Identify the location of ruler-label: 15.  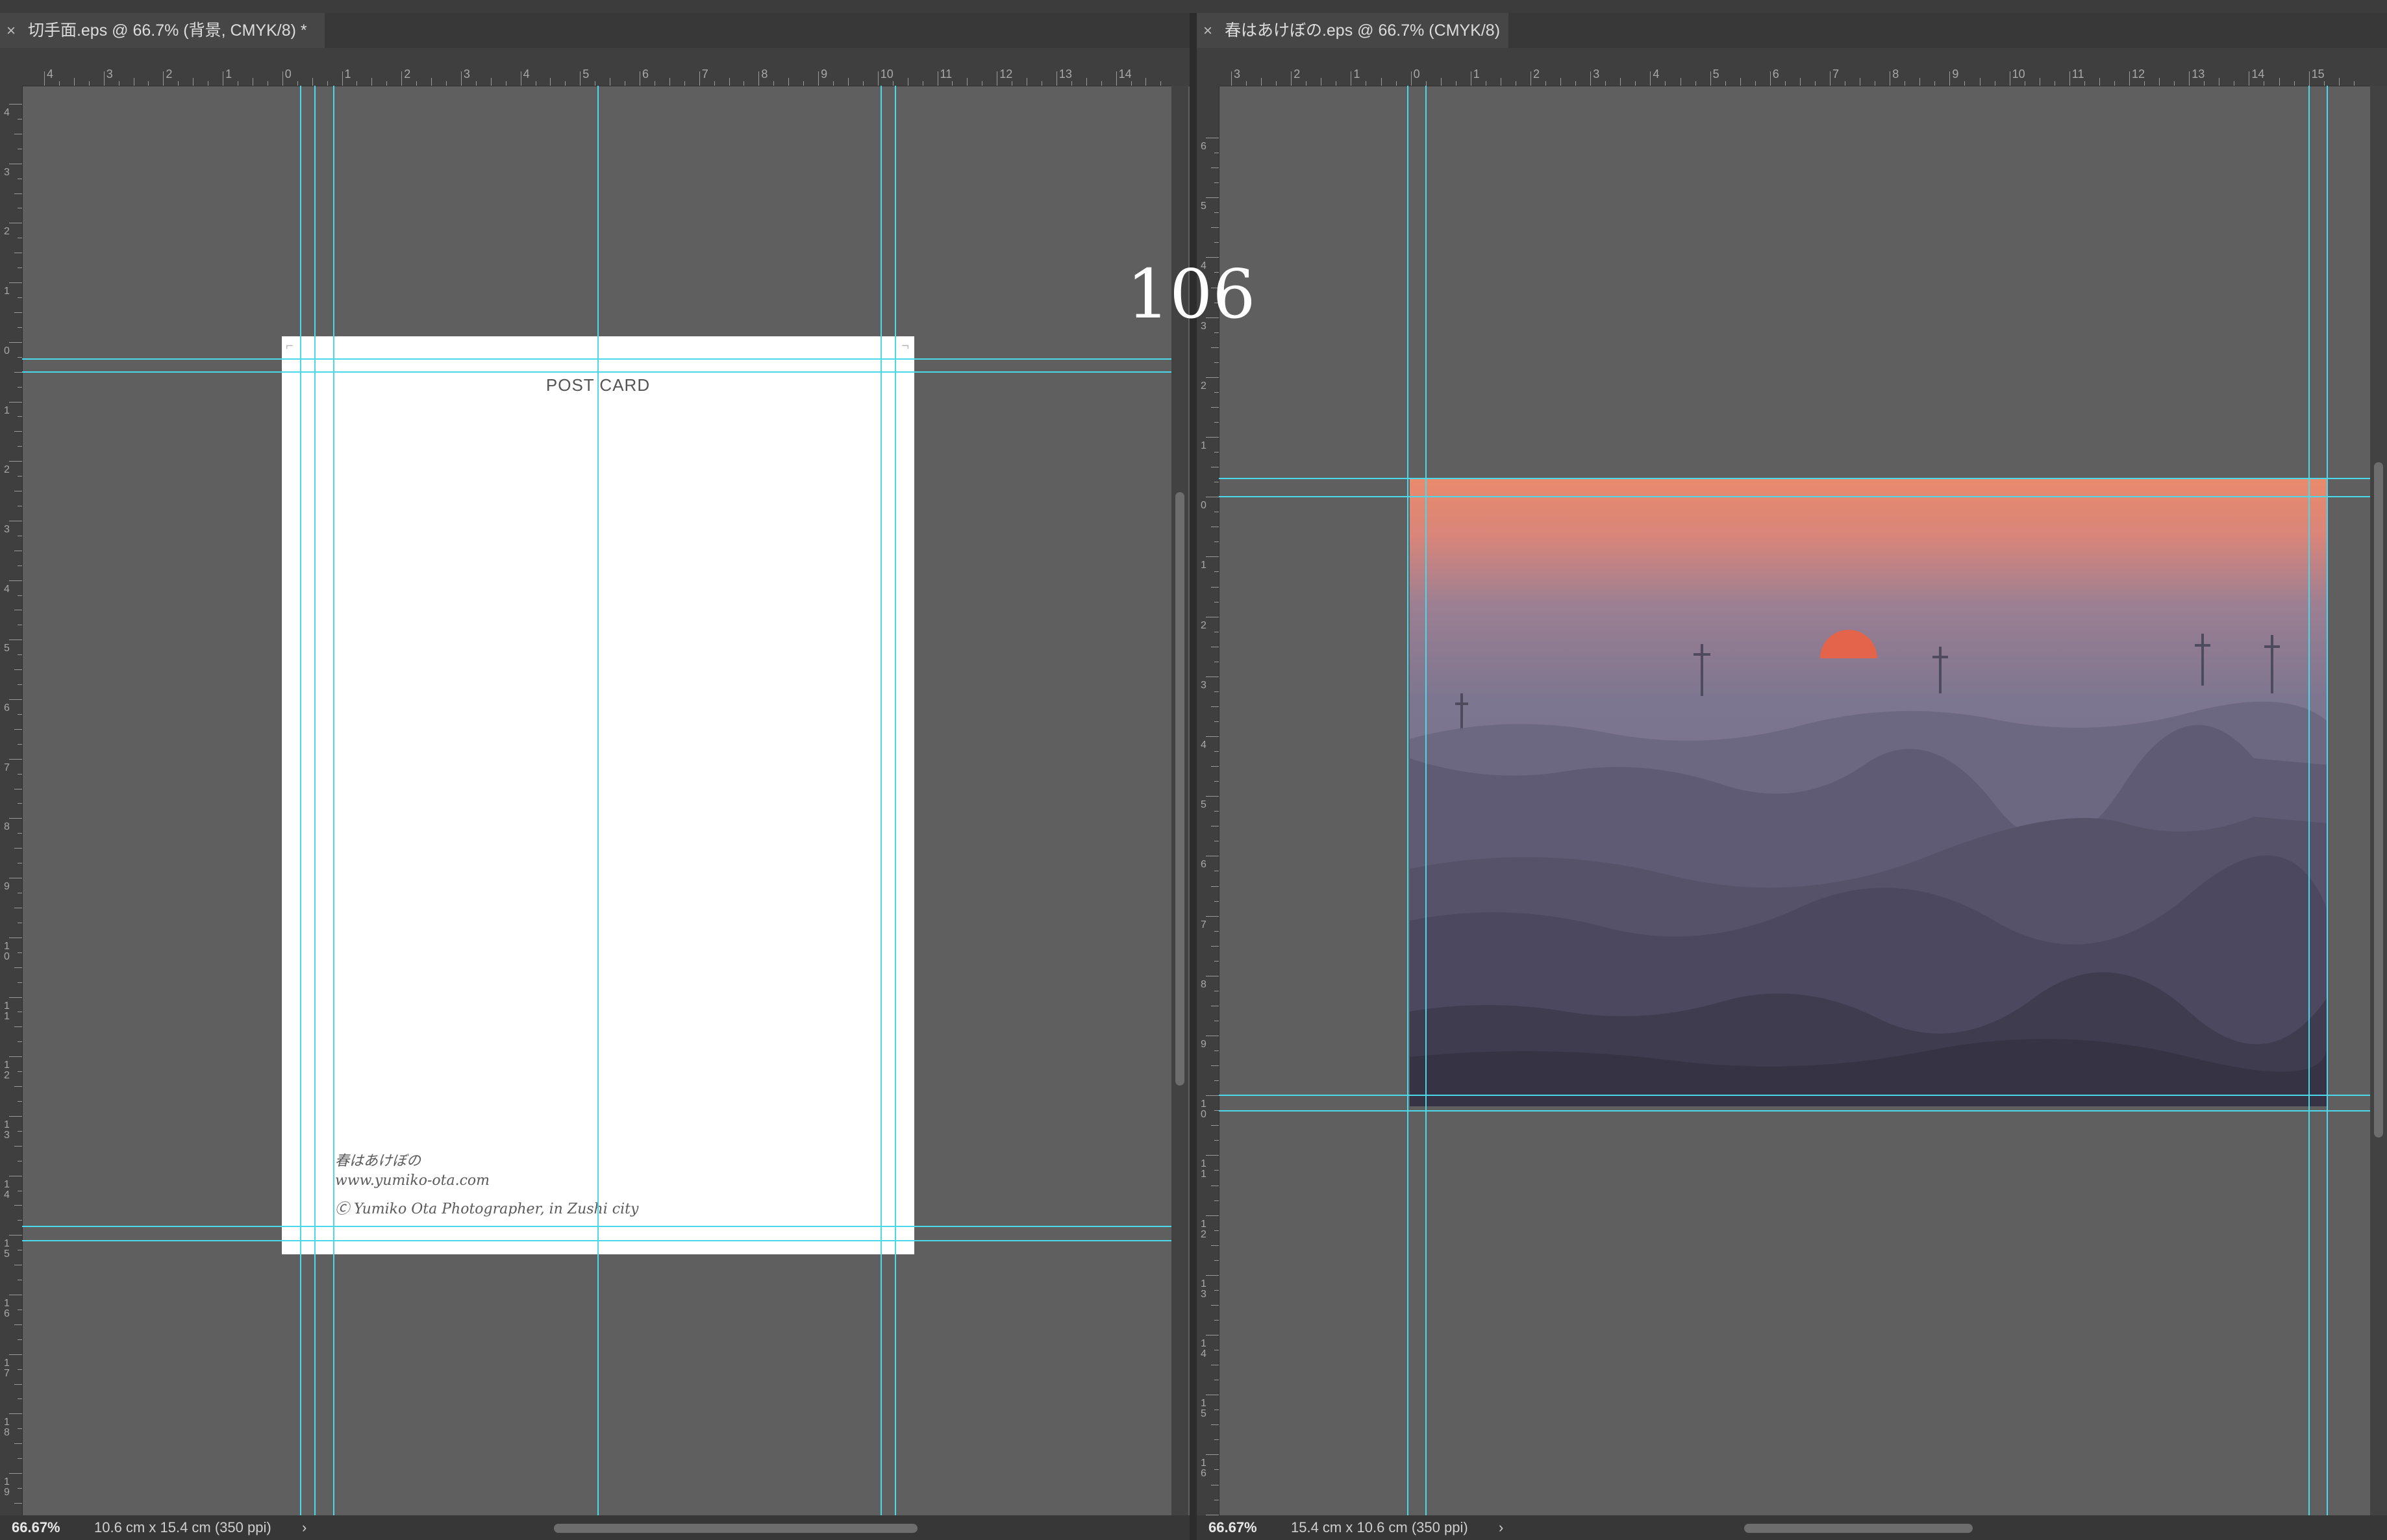
(2318, 74).